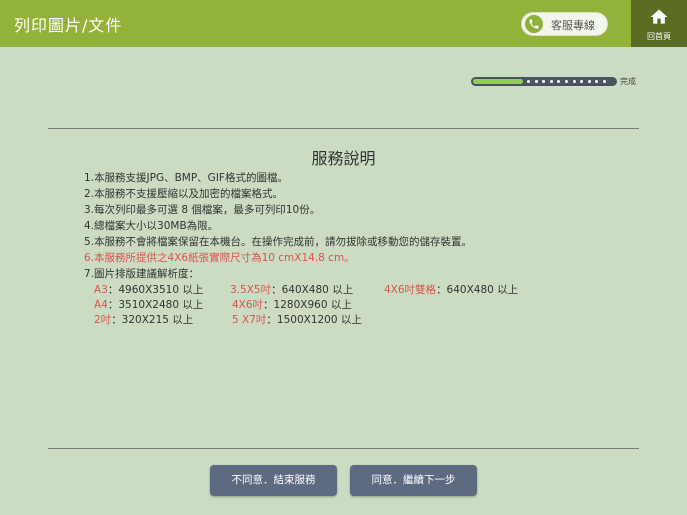 Image resolution: width=687 pixels, height=515 pixels. Describe the element at coordinates (152, 320) in the screenshot. I see `resolution-value: ：320X215 以上` at that location.